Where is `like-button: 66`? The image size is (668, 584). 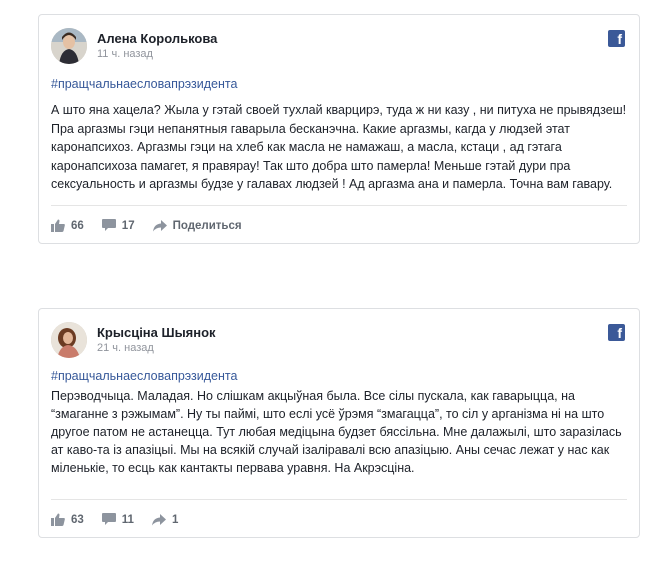 like-button: 66 is located at coordinates (67, 225).